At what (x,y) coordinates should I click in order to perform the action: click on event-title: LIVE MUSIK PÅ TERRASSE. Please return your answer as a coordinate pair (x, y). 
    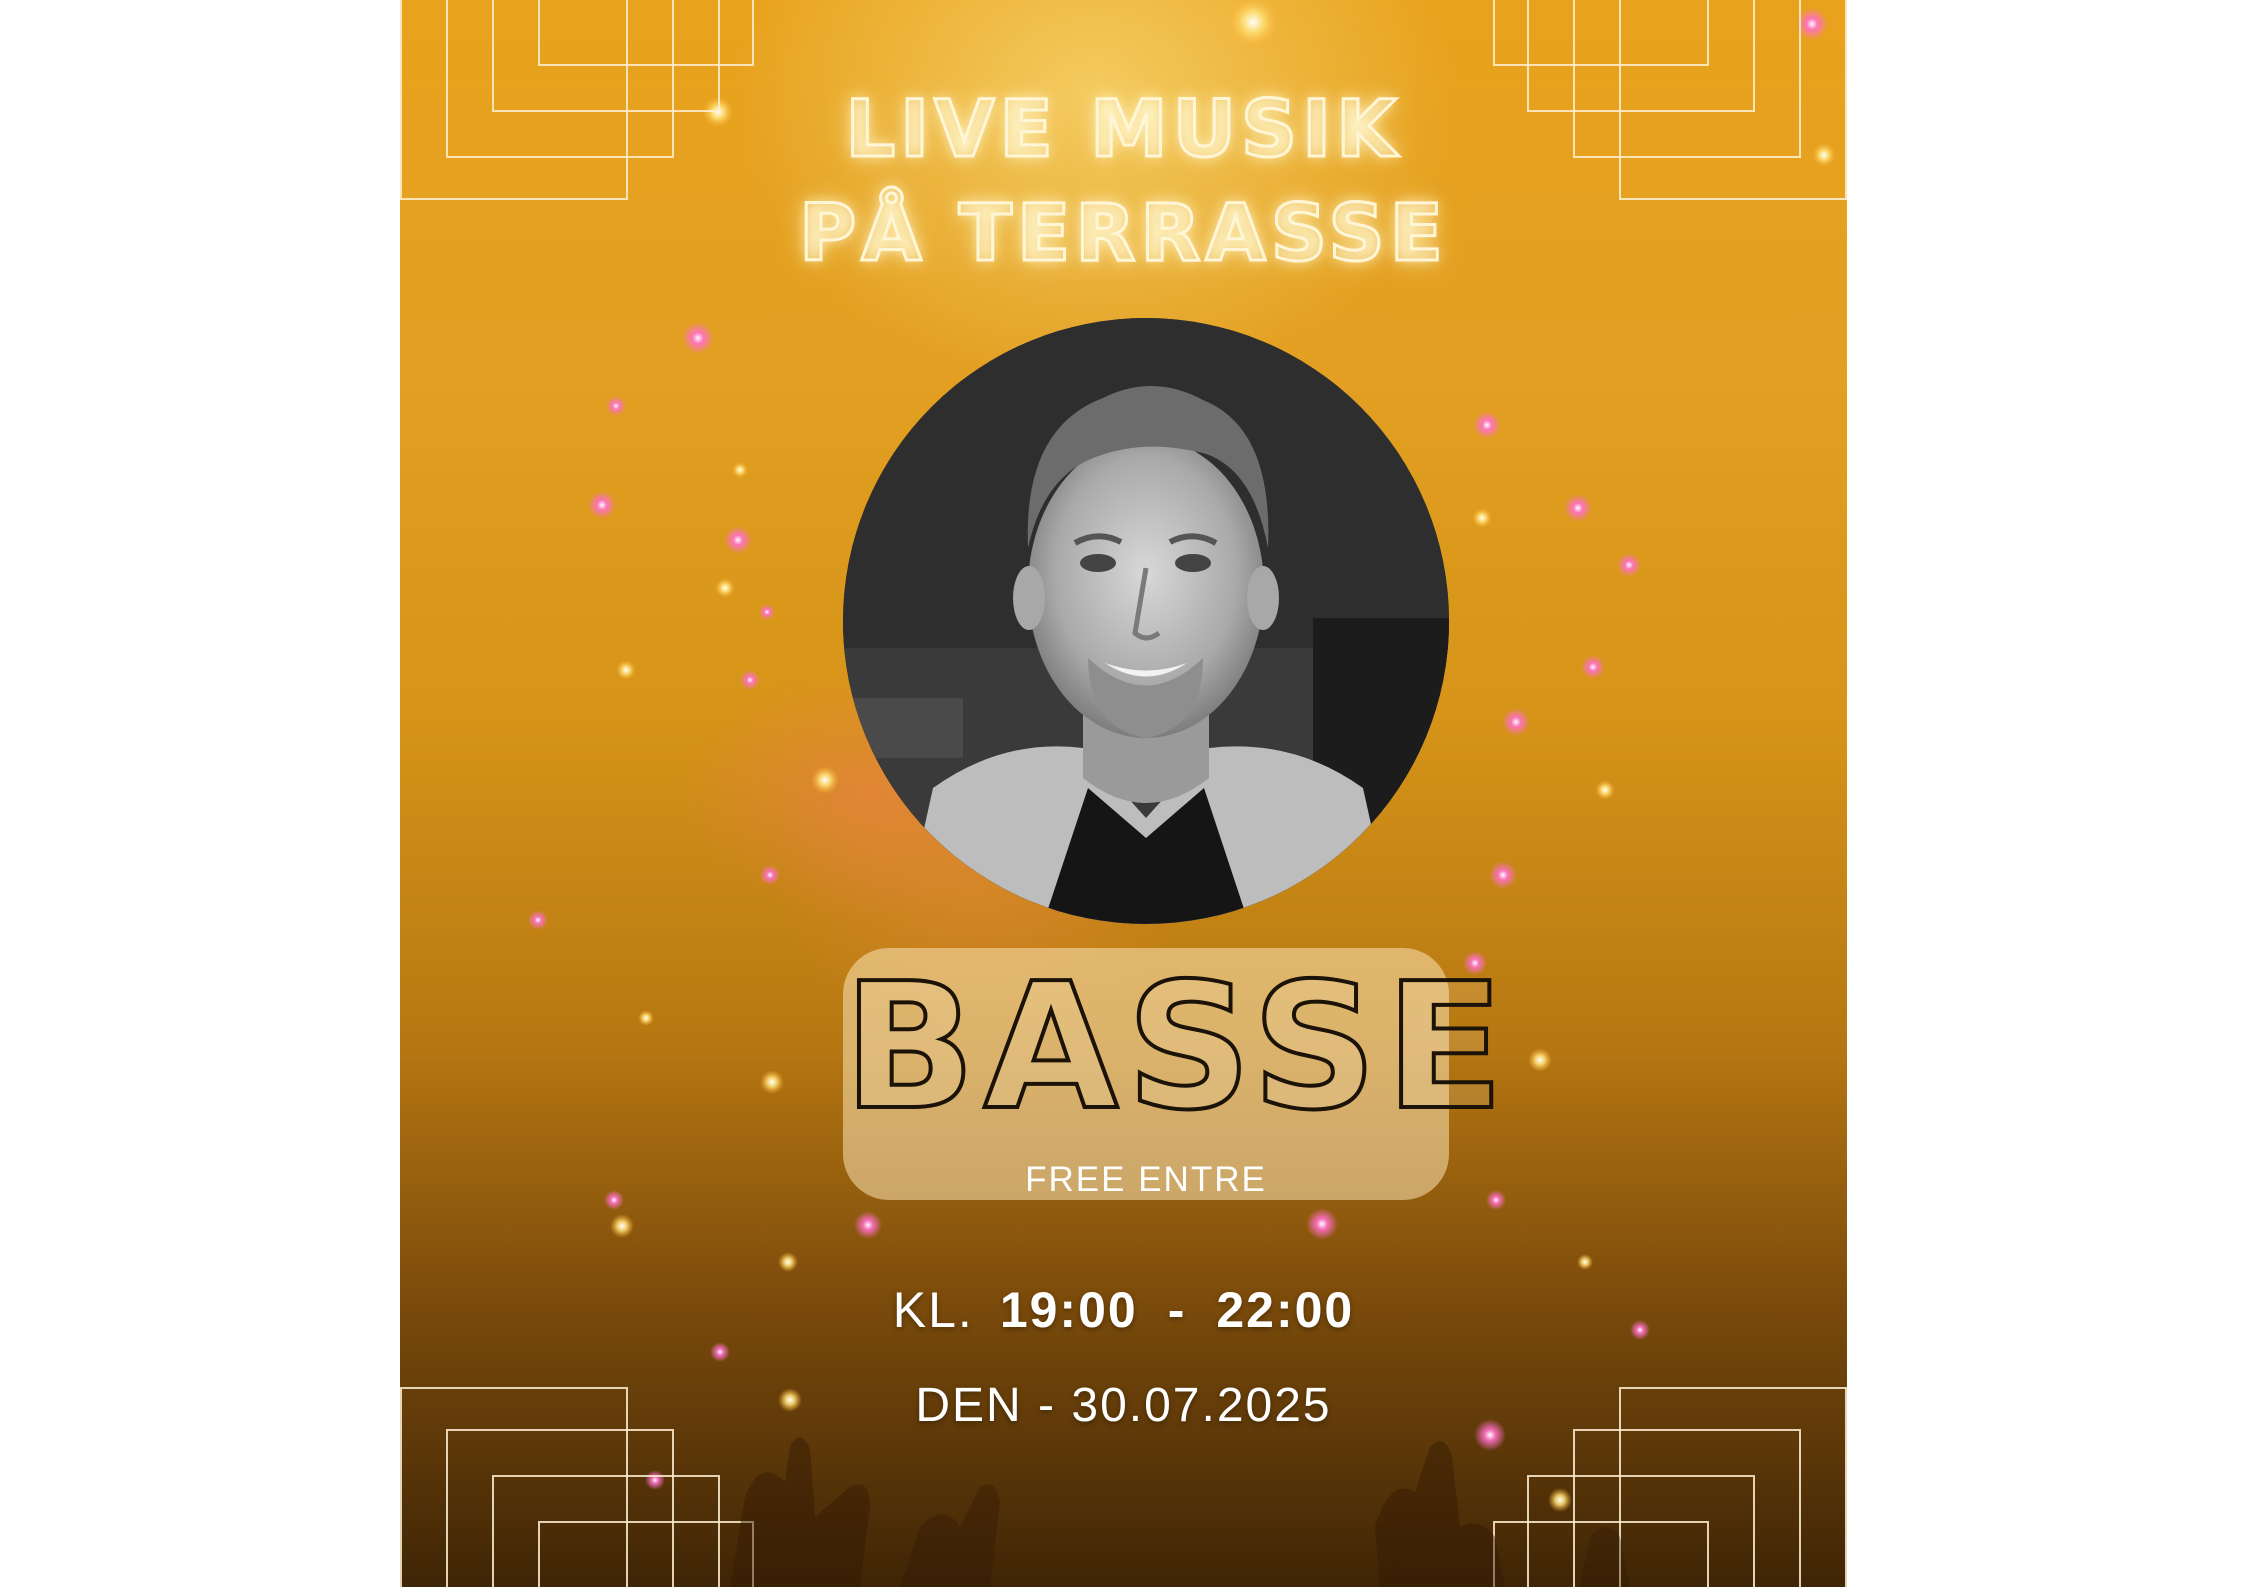
    Looking at the image, I should click on (1123, 182).